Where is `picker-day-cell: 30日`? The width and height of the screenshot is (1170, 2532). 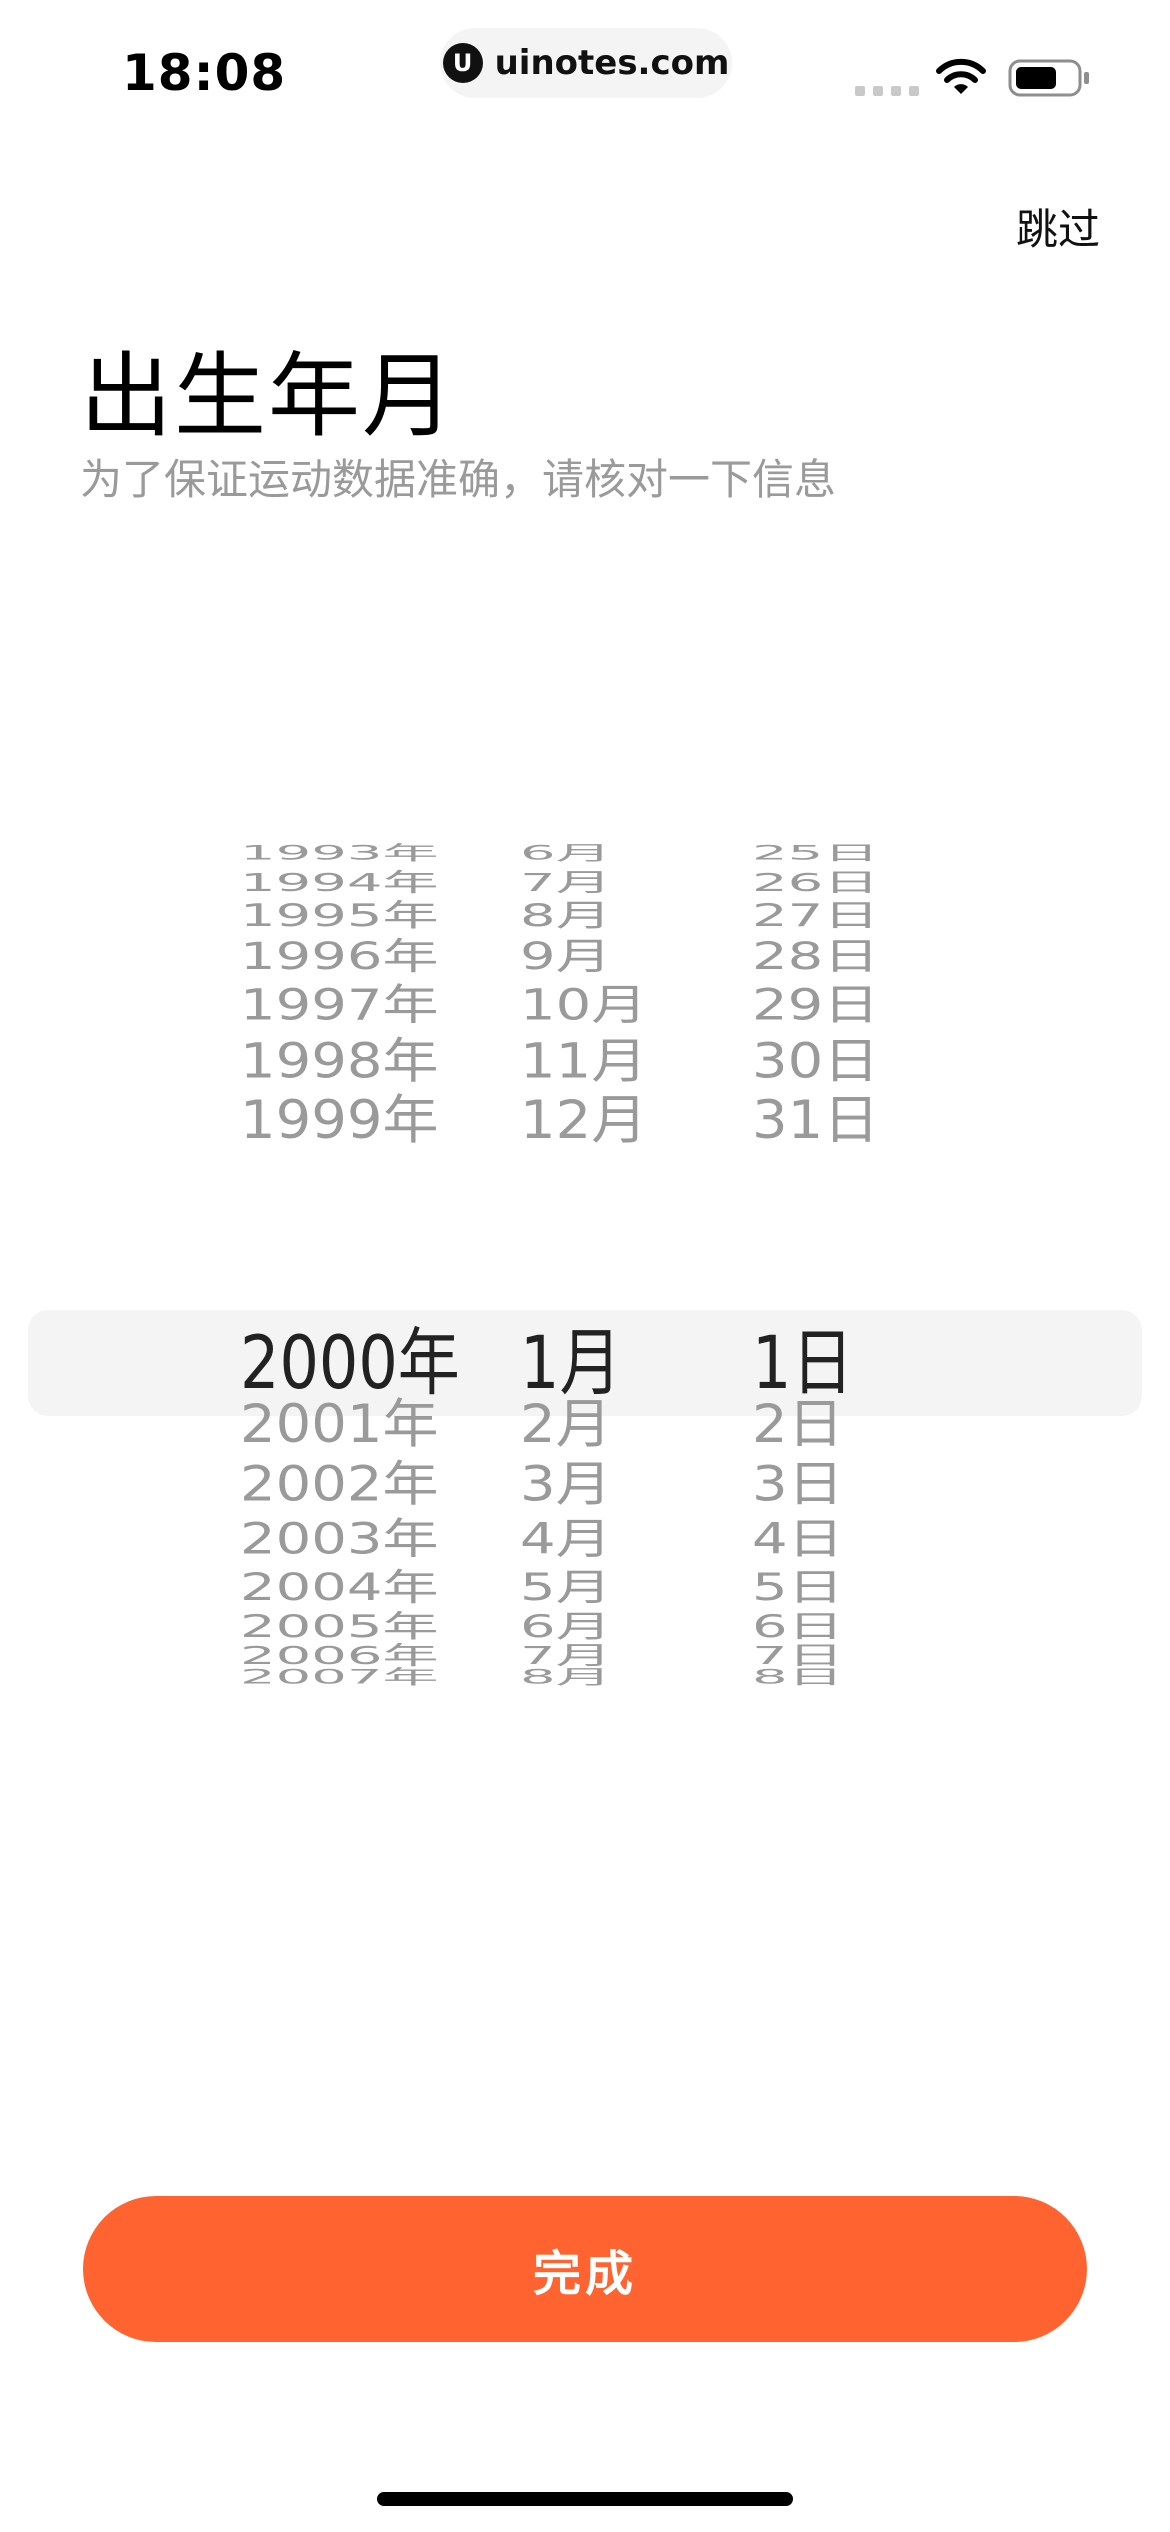
picker-day-cell: 30日 is located at coordinates (816, 1061).